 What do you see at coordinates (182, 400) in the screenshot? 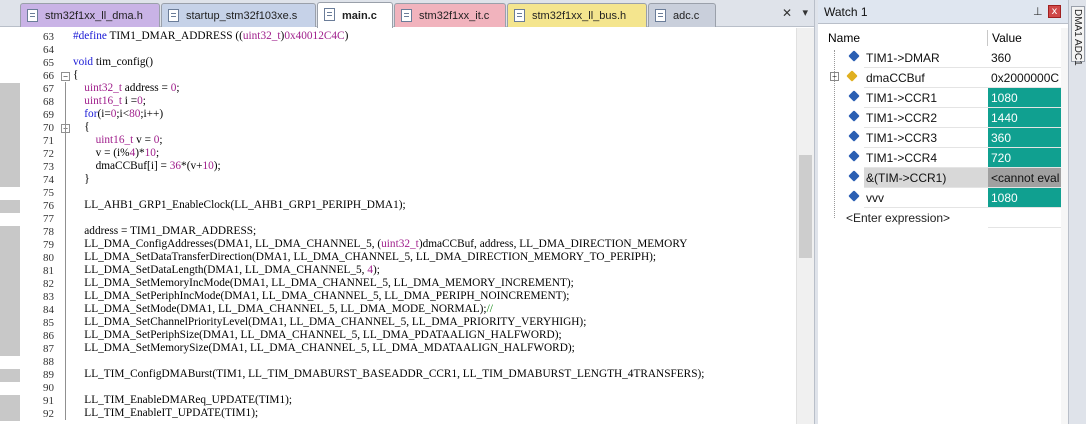
I see `code-text: LL_TIM_EnableDMAReq_UPDATE(TIM1);` at bounding box center [182, 400].